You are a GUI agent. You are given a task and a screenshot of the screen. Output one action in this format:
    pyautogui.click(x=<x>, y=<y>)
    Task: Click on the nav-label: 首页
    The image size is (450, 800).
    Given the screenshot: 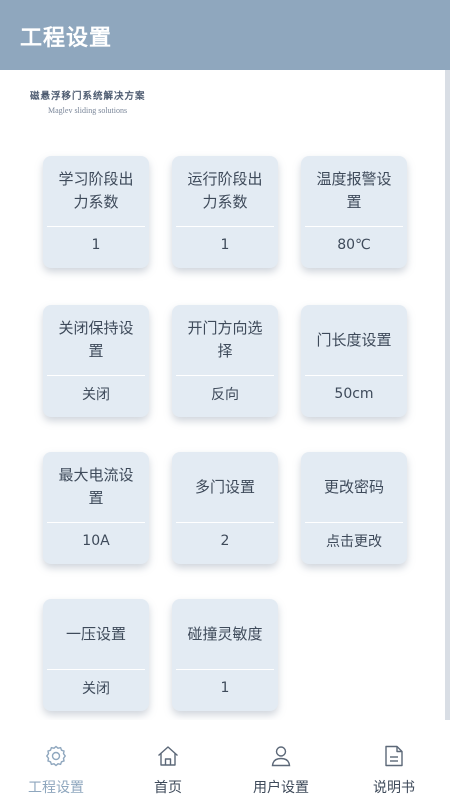 What is the action you would take?
    pyautogui.click(x=168, y=788)
    